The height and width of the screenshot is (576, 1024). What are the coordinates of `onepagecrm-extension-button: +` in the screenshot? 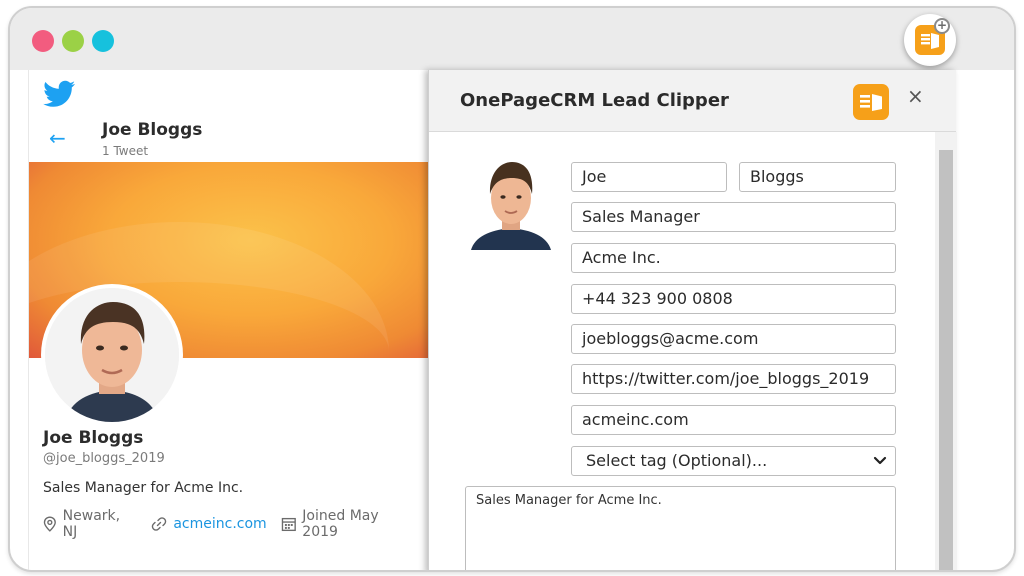 It's located at (930, 40).